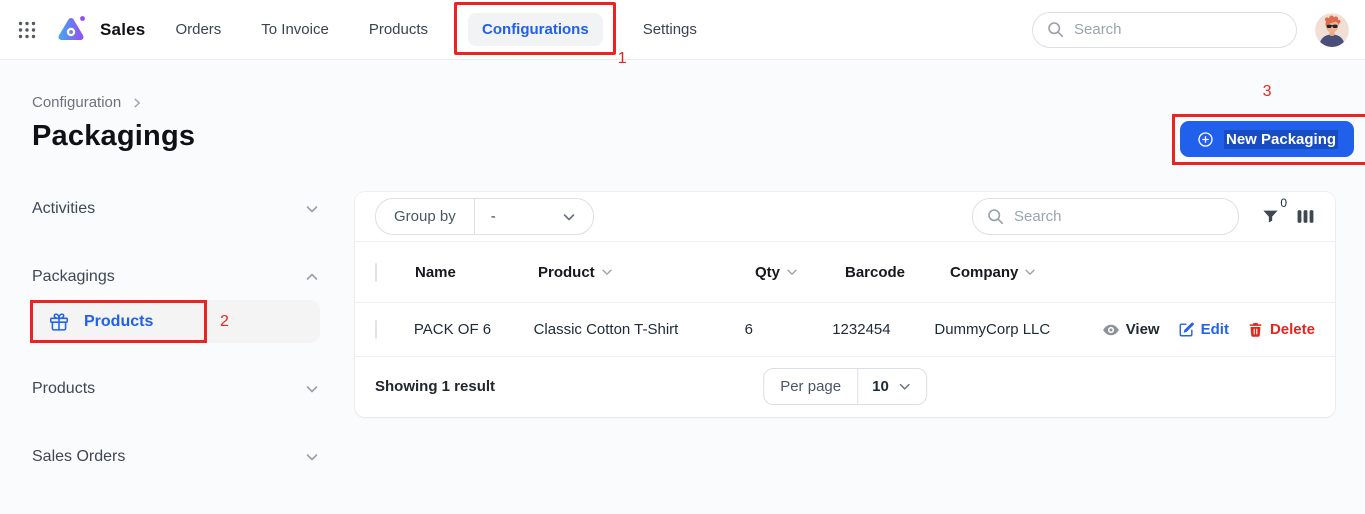  What do you see at coordinates (845, 217) in the screenshot?
I see `table-toolbar: Group by - Search 0` at bounding box center [845, 217].